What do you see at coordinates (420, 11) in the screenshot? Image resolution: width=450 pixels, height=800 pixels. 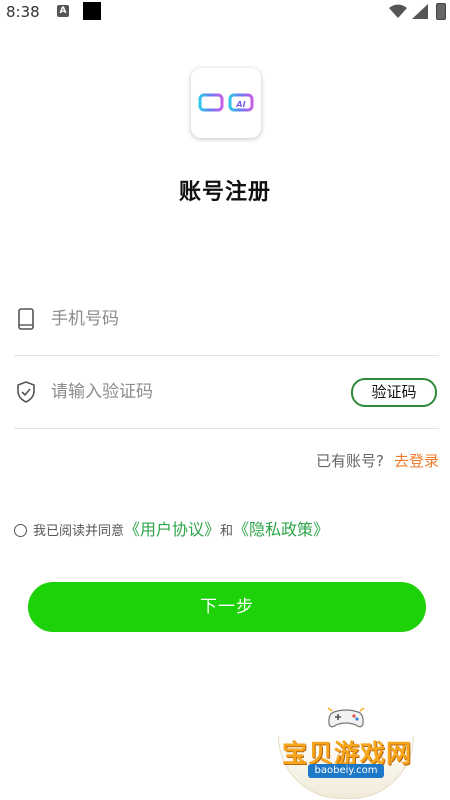 I see `signal-icon` at bounding box center [420, 11].